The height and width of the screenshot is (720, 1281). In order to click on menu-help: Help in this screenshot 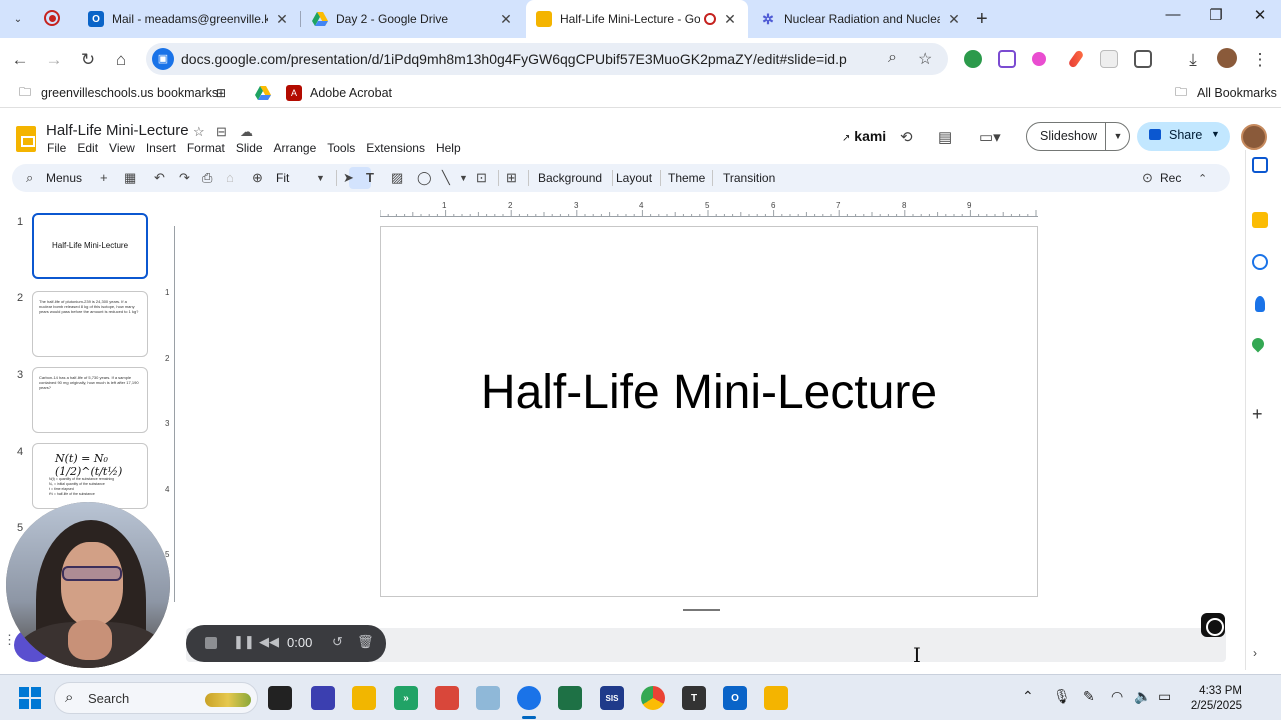, I will do `click(448, 148)`.